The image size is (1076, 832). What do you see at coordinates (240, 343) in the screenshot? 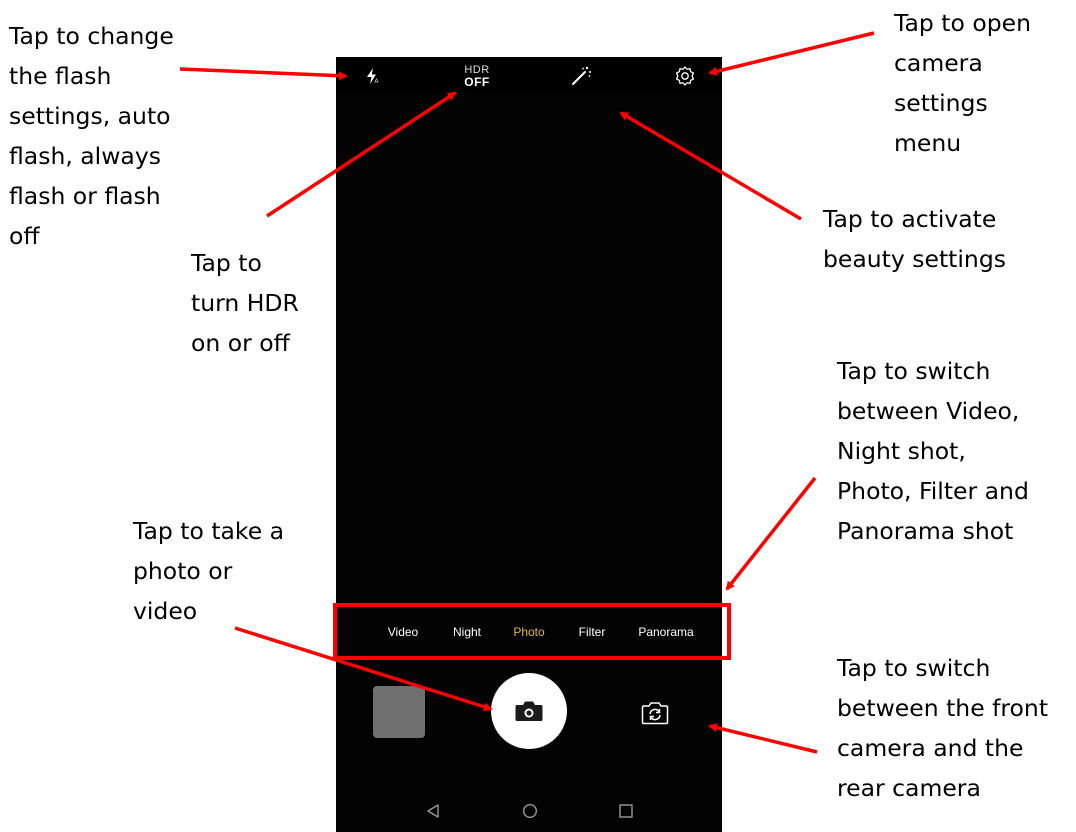
I see `annotation-line: on or off` at bounding box center [240, 343].